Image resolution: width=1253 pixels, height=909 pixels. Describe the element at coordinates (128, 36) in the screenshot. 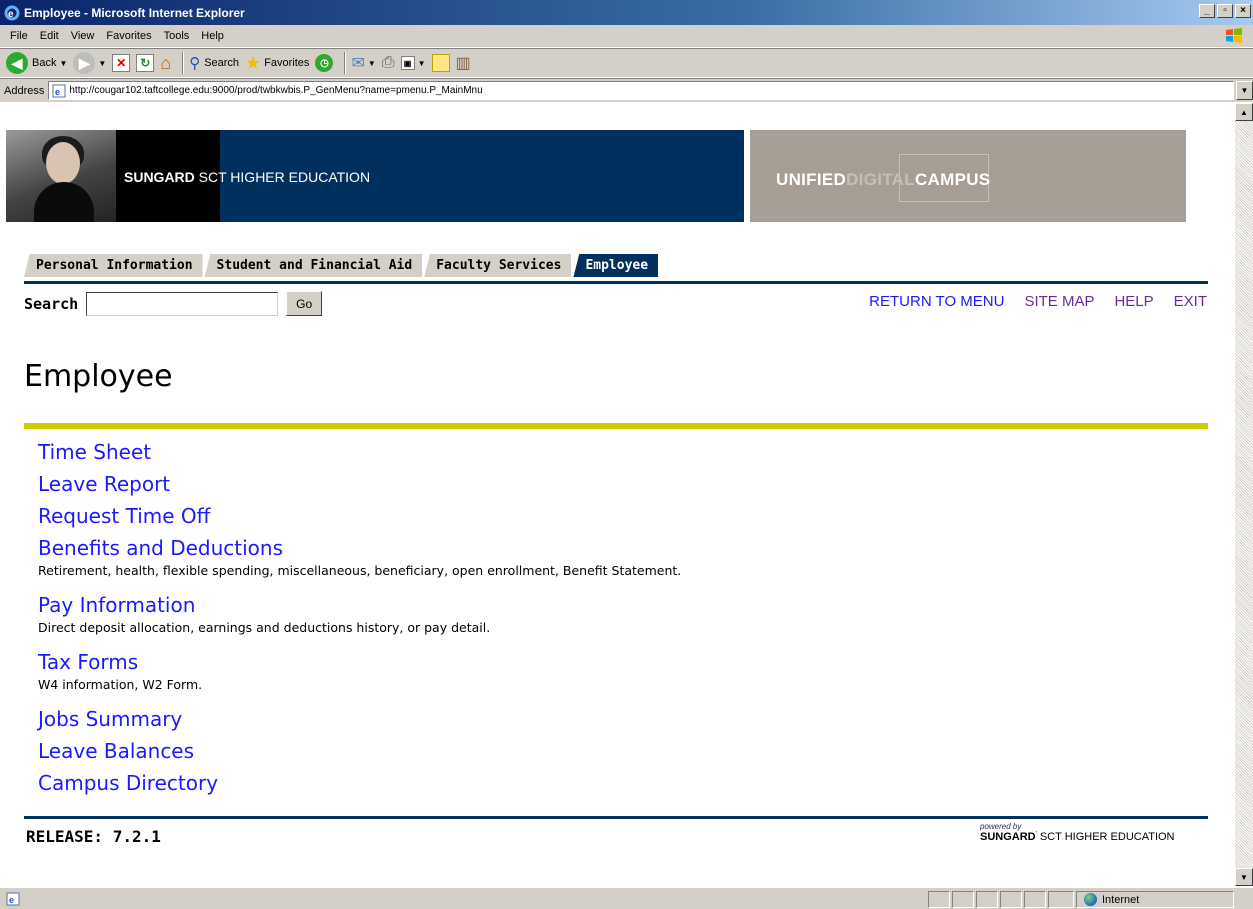

I see `menu-favorites: Favorites` at that location.